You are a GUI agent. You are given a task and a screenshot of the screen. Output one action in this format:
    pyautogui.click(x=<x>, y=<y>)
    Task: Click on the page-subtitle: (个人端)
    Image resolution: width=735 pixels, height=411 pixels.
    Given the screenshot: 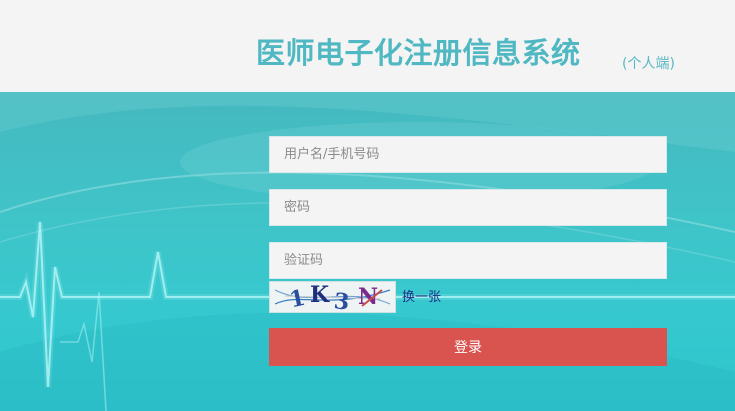 What is the action you would take?
    pyautogui.click(x=648, y=64)
    